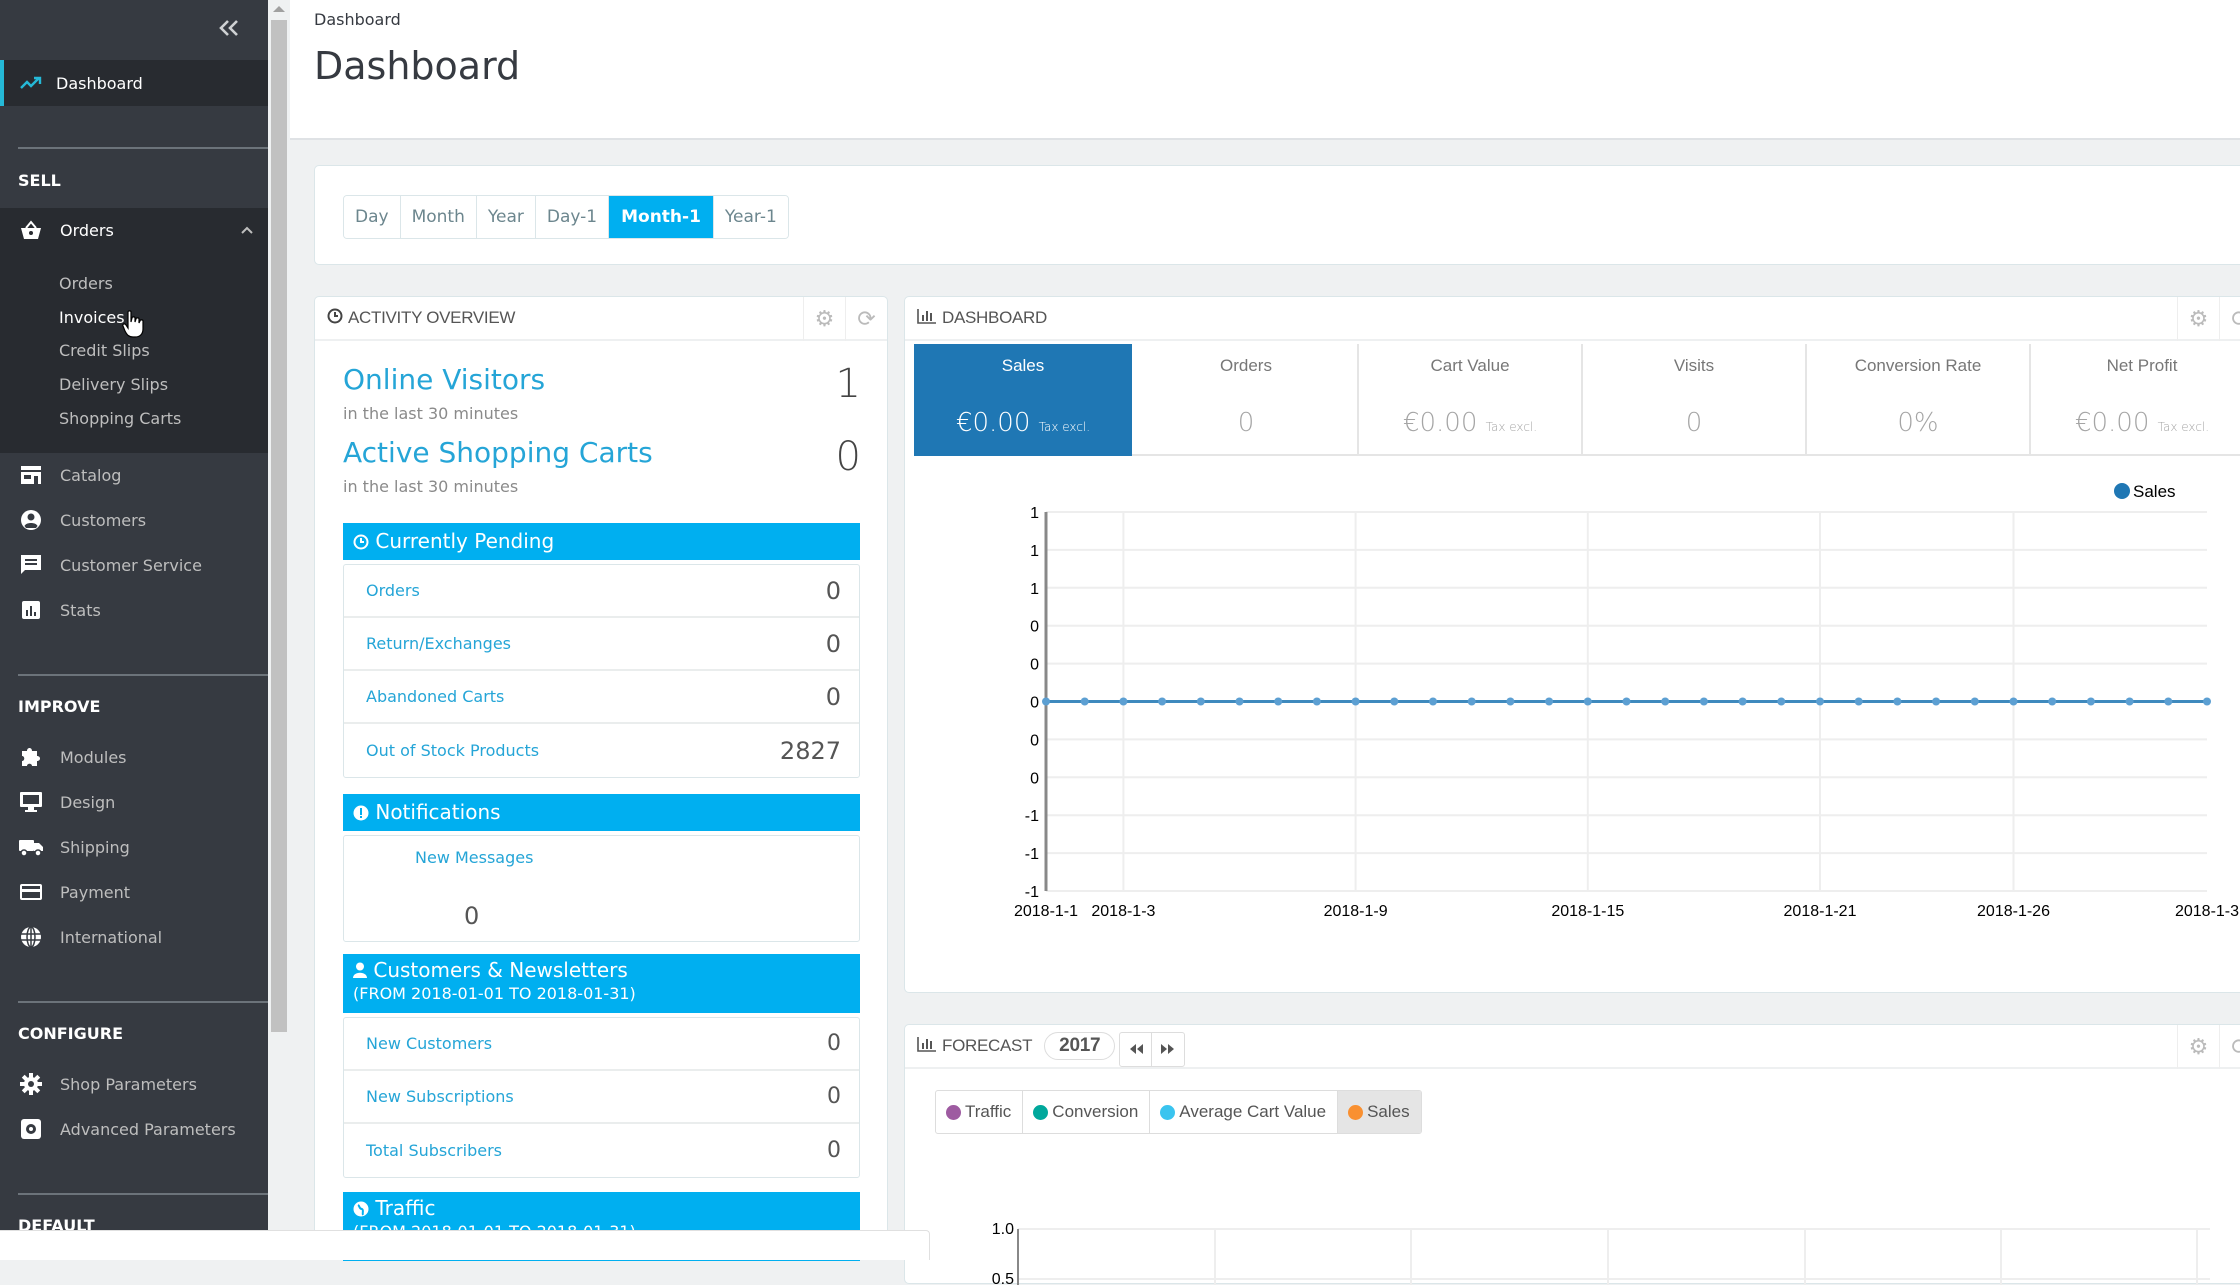  I want to click on sidebar-item-customer-service: Customer Service, so click(110, 565).